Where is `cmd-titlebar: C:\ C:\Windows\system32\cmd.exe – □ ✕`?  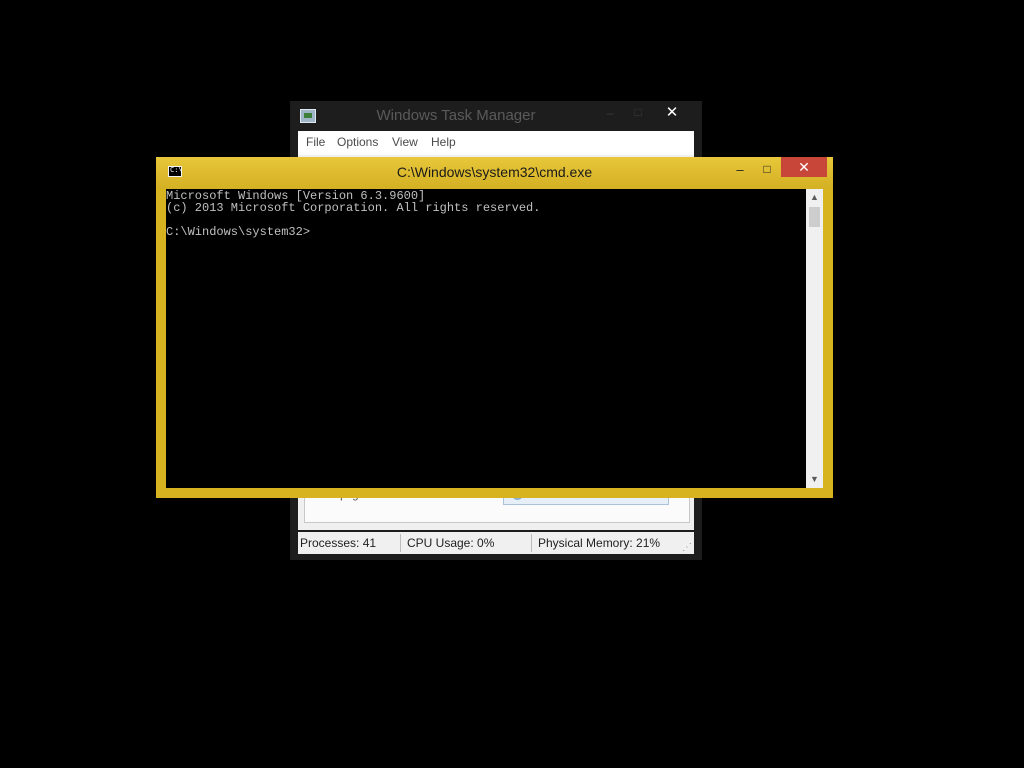
cmd-titlebar: C:\ C:\Windows\system32\cmd.exe – □ ✕ is located at coordinates (494, 173).